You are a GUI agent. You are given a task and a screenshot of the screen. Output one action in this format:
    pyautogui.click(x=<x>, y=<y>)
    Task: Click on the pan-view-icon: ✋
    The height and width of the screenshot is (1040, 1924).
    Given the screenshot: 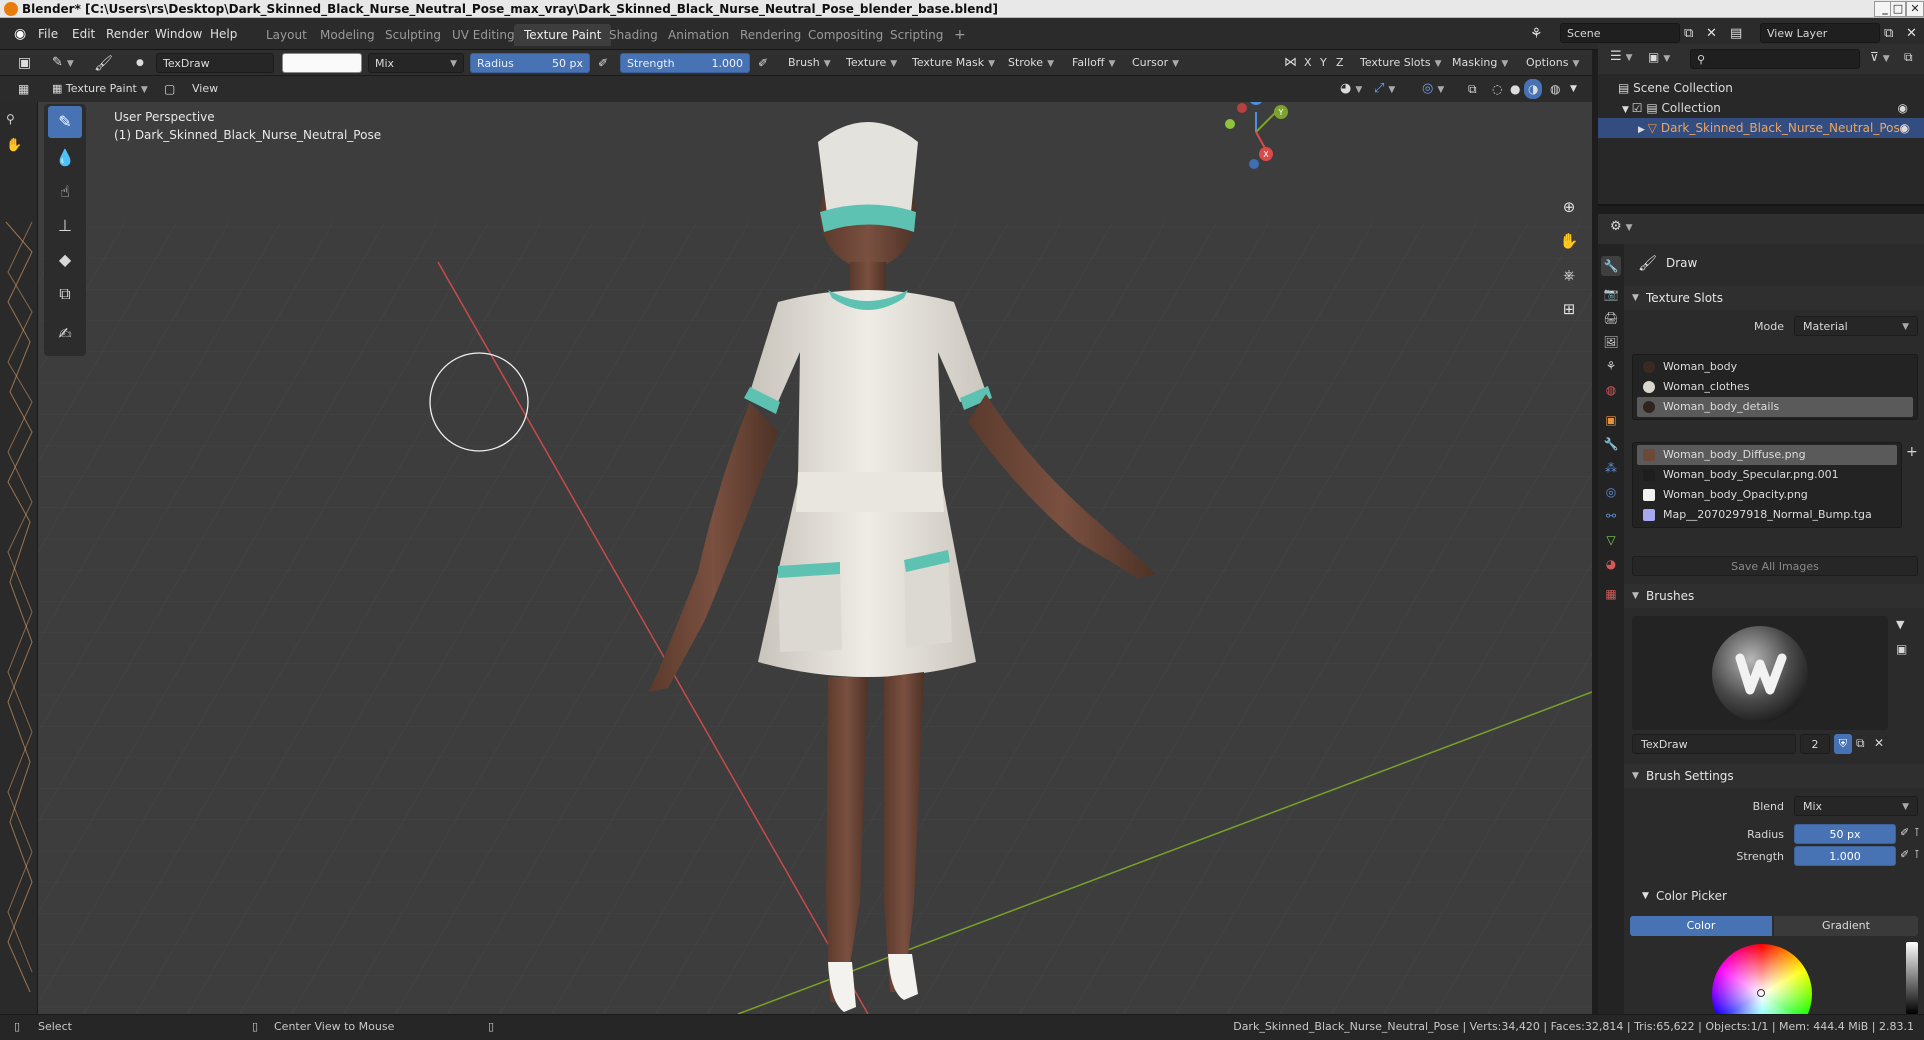 What is the action you would take?
    pyautogui.click(x=1569, y=241)
    